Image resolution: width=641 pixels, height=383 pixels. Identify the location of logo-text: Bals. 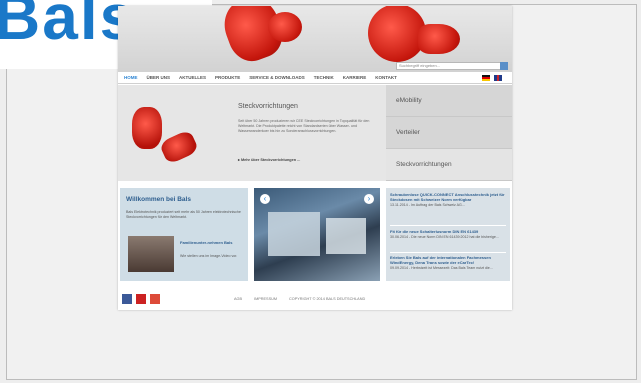
(69, 26).